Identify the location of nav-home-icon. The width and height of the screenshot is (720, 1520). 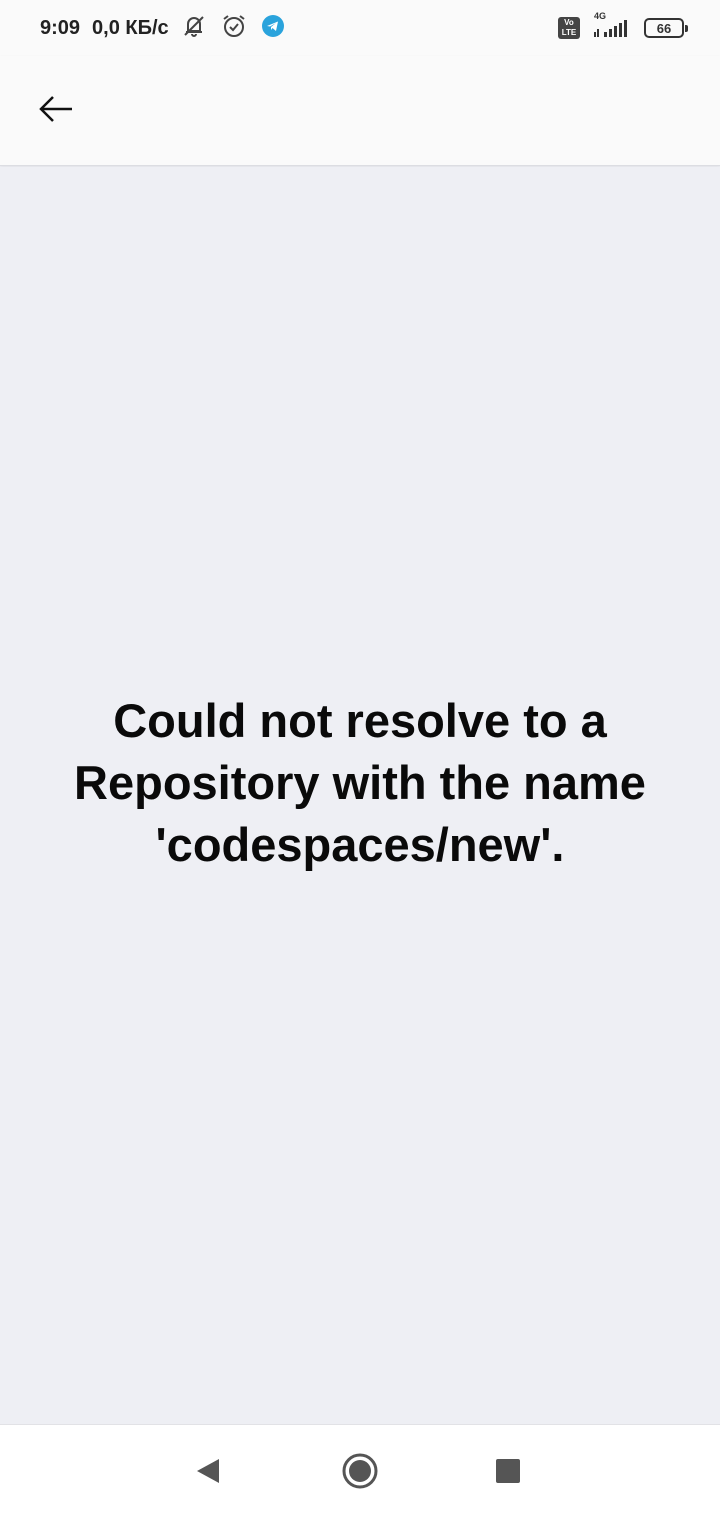
(360, 1473).